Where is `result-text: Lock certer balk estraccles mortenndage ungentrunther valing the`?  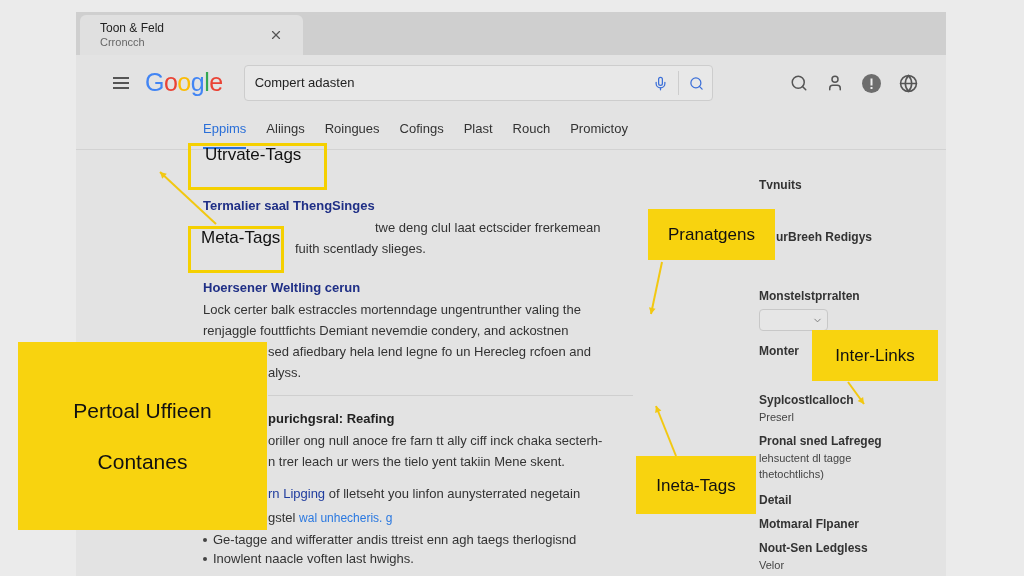
result-text: Lock certer balk estraccles mortenndage ungentrunther valing the is located at coordinates (392, 309).